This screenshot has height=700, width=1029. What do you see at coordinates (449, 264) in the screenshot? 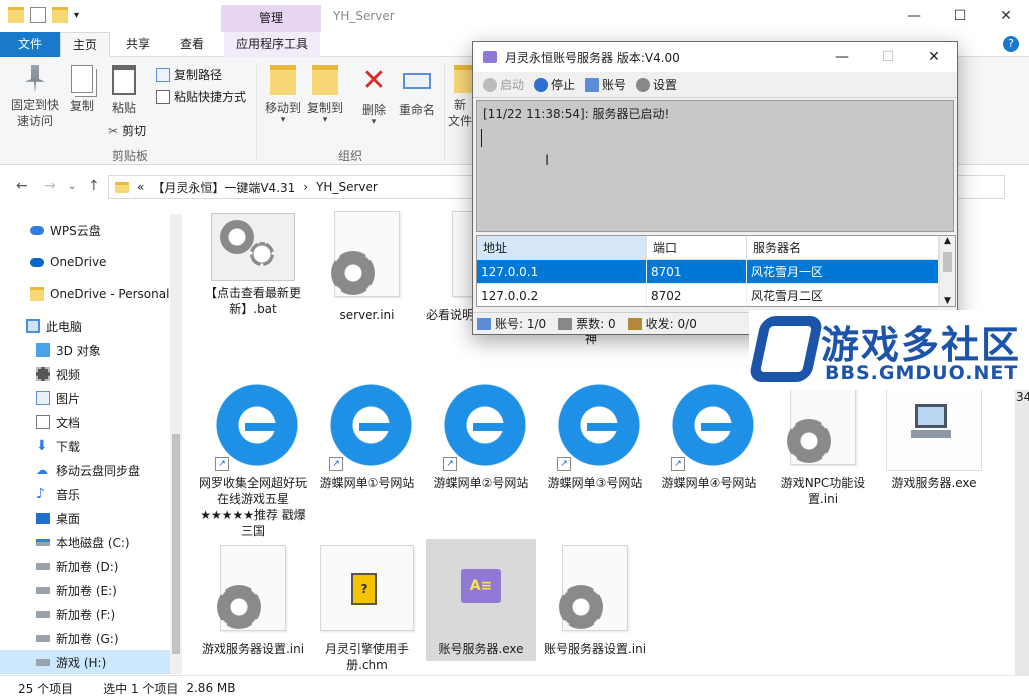
I see `file-item: 必看说明` at bounding box center [449, 264].